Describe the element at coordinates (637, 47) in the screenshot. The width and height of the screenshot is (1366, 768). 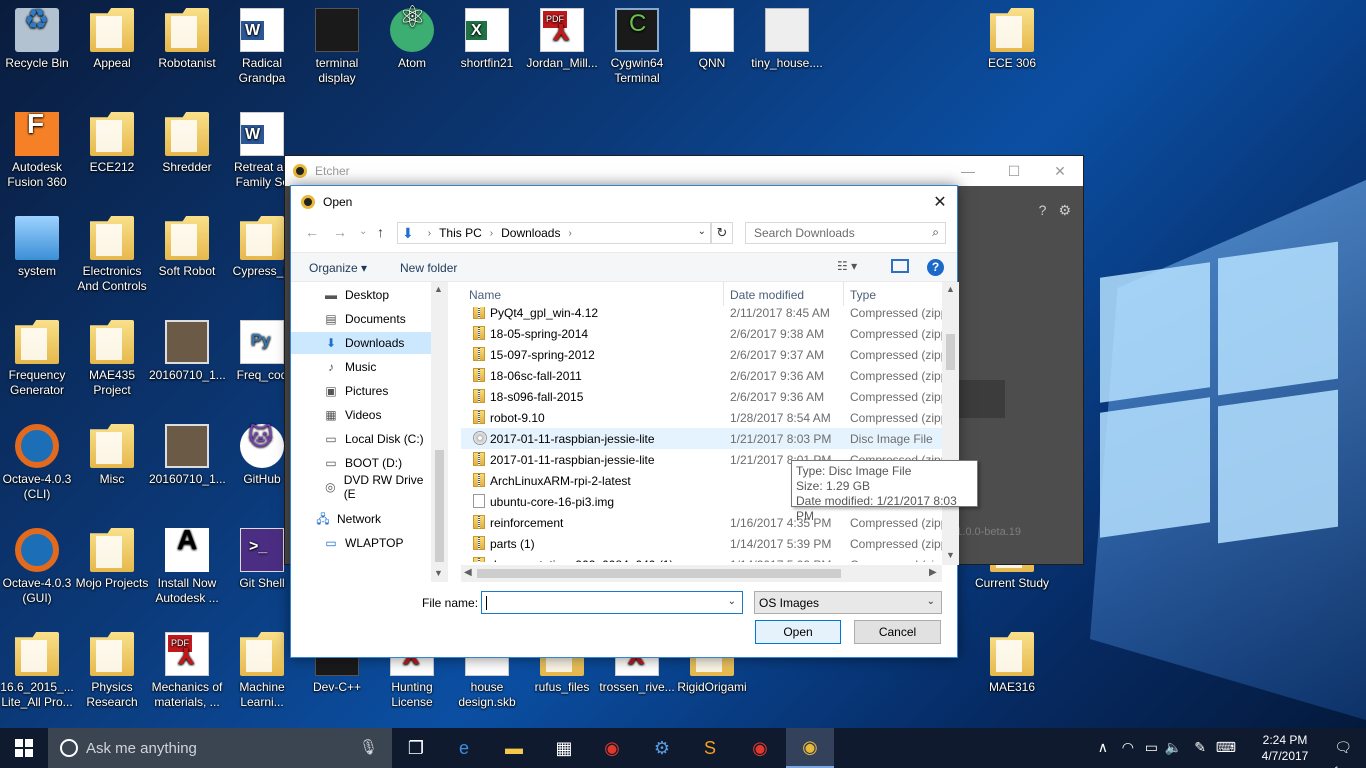
I see `desktop-icon-cygwin64-terminal: Cygwin64 Terminal` at that location.